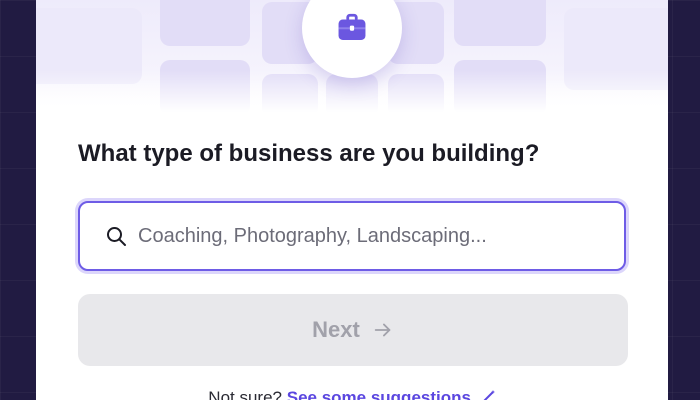 The height and width of the screenshot is (400, 700). Describe the element at coordinates (309, 153) in the screenshot. I see `page-title: What type of business are you building?` at that location.